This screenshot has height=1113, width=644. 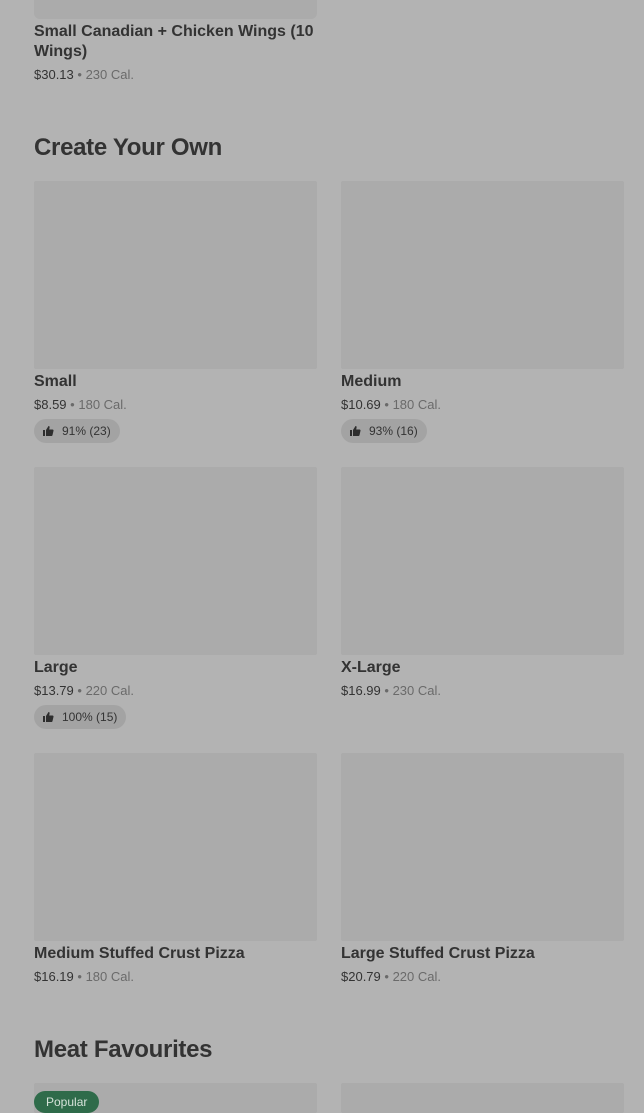 What do you see at coordinates (86, 431) in the screenshot?
I see `rating-text: 91% (23)` at bounding box center [86, 431].